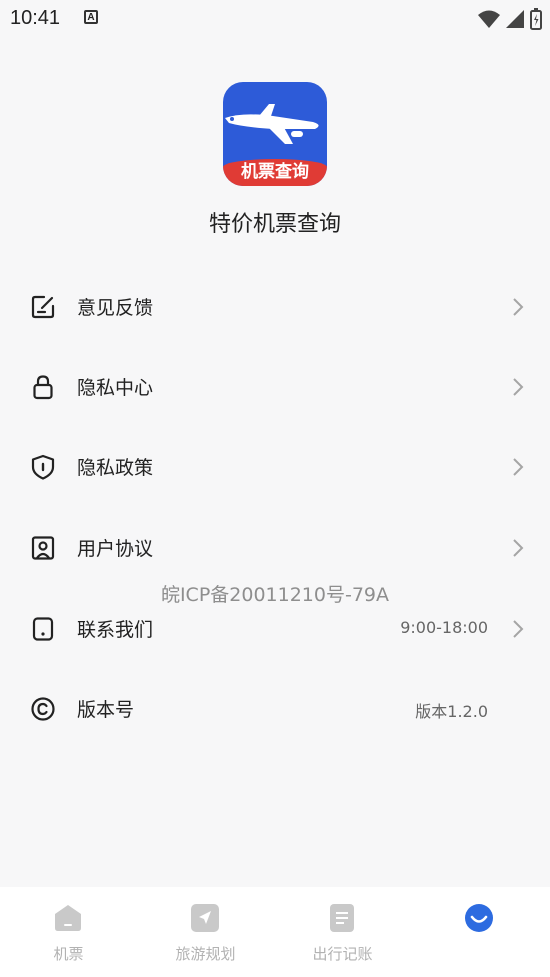 This screenshot has width=550, height=977. Describe the element at coordinates (43, 629) in the screenshot. I see `phone-icon` at that location.